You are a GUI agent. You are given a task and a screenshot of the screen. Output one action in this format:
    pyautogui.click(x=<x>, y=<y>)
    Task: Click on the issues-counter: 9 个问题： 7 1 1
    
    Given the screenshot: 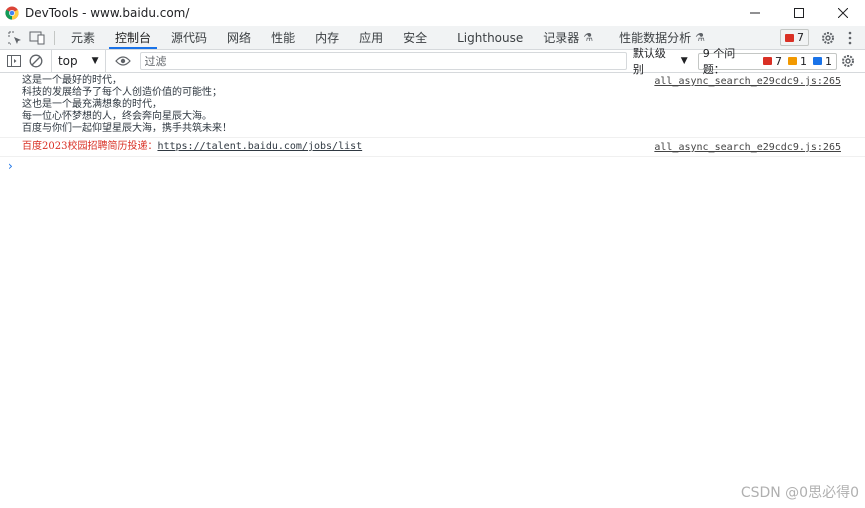 What is the action you would take?
    pyautogui.click(x=767, y=61)
    